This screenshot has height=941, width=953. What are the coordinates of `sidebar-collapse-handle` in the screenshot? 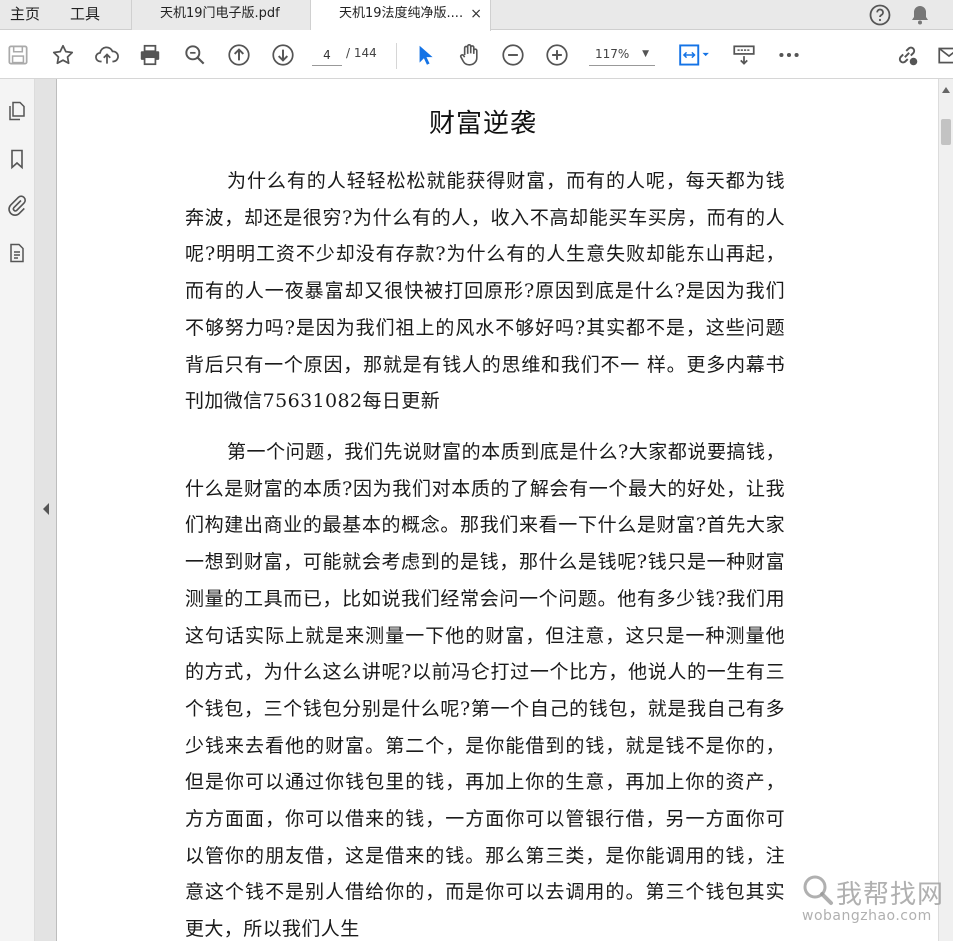 It's located at (46, 510).